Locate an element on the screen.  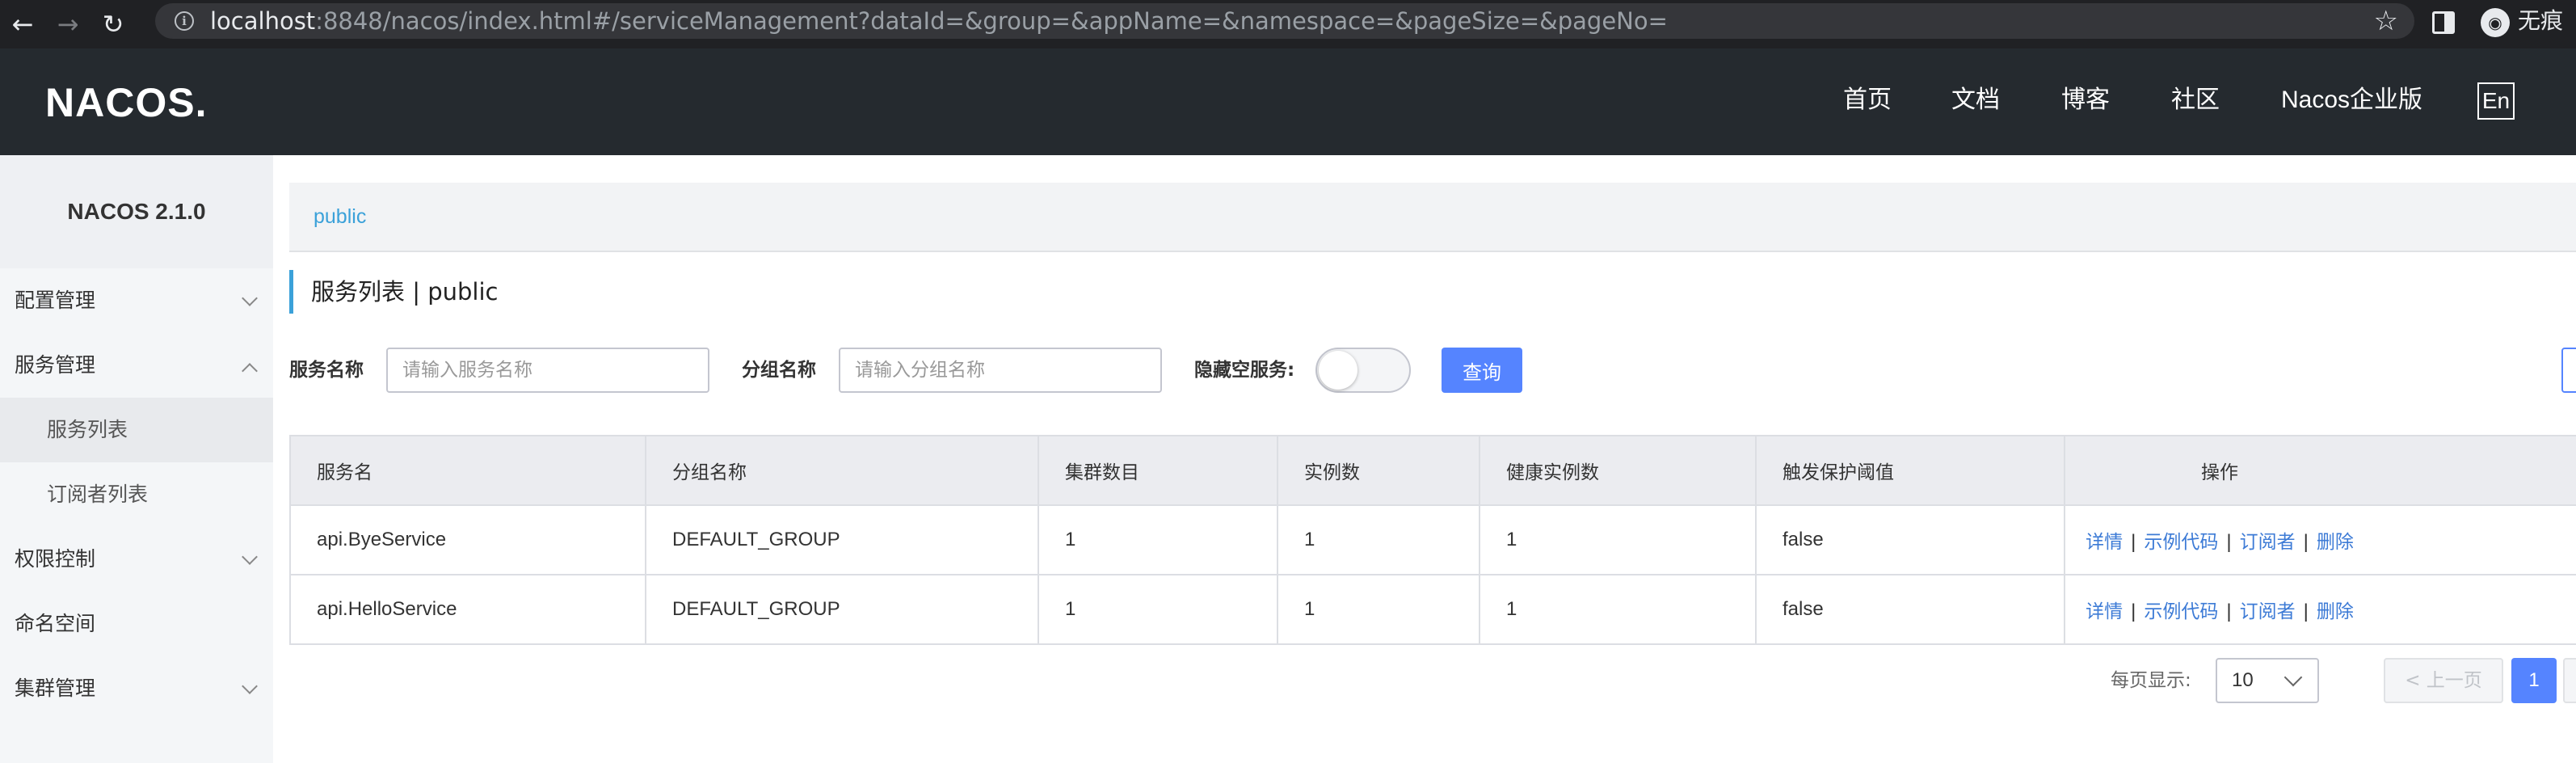
sidebar-item-subscriber-list: 订阅者列表 is located at coordinates (136, 495).